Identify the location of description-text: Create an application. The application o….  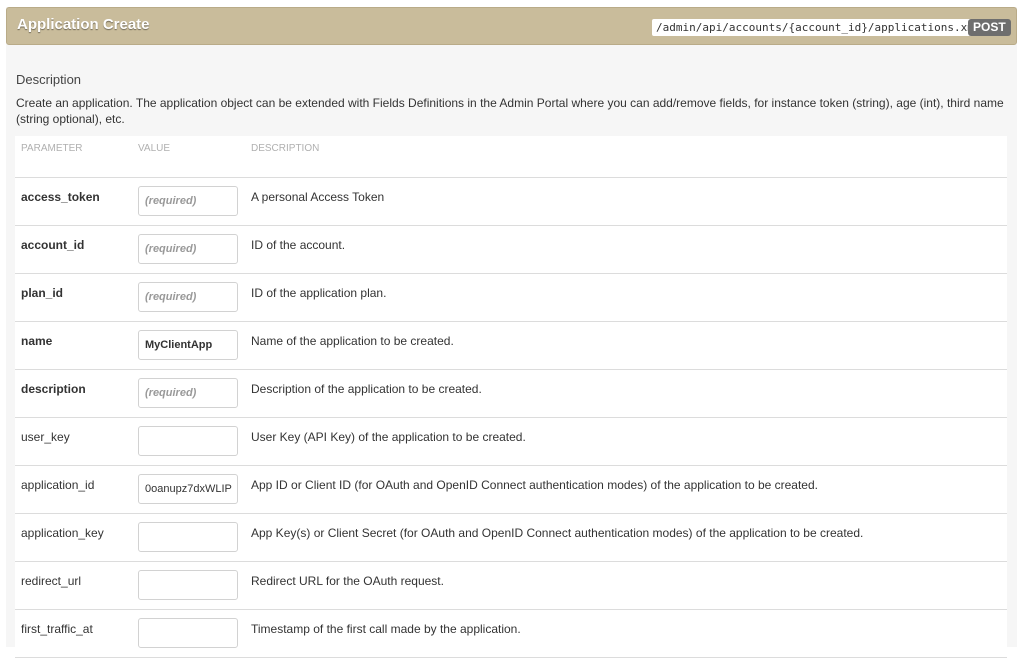
(510, 111).